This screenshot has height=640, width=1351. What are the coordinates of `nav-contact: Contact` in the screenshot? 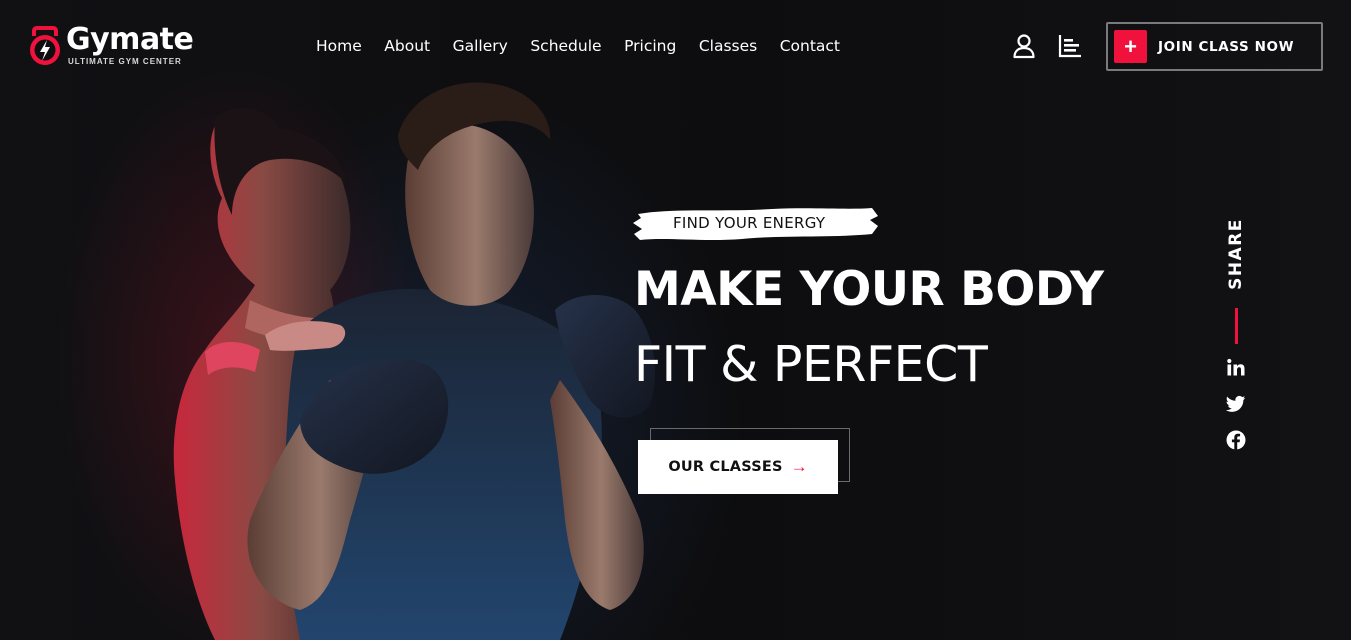 It's located at (810, 46).